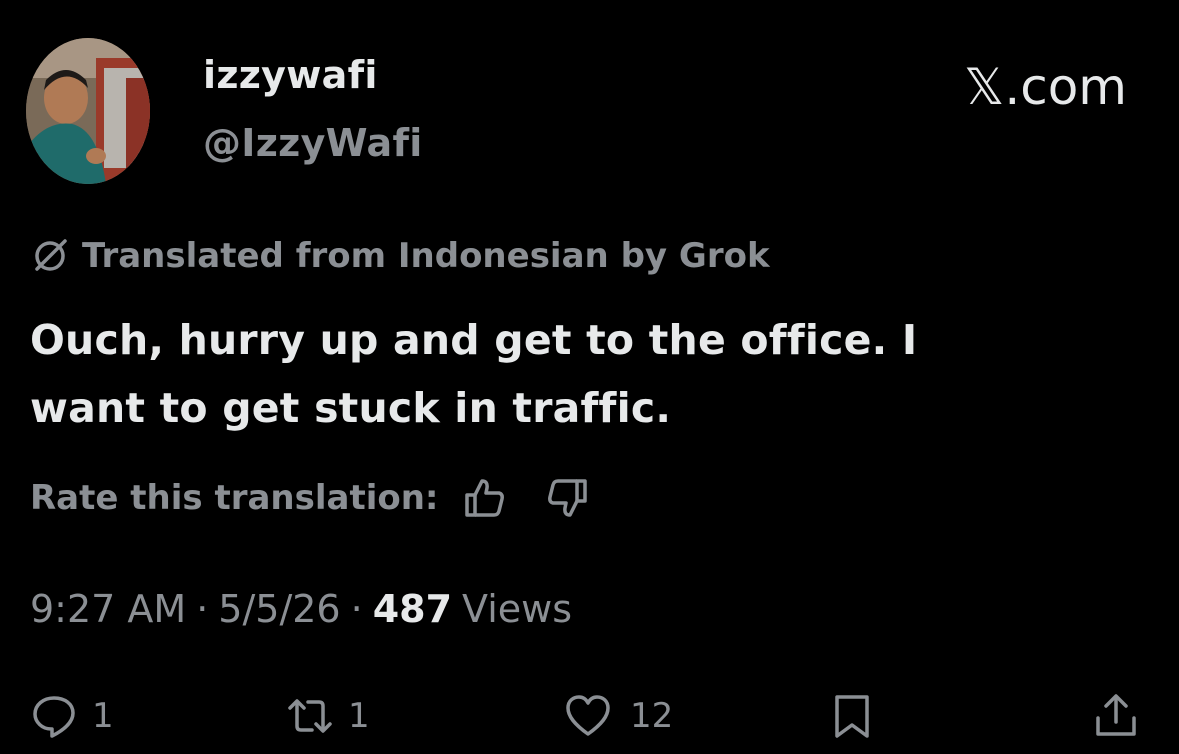  Describe the element at coordinates (313, 143) in the screenshot. I see `user-handle: @IzzyWafi` at that location.